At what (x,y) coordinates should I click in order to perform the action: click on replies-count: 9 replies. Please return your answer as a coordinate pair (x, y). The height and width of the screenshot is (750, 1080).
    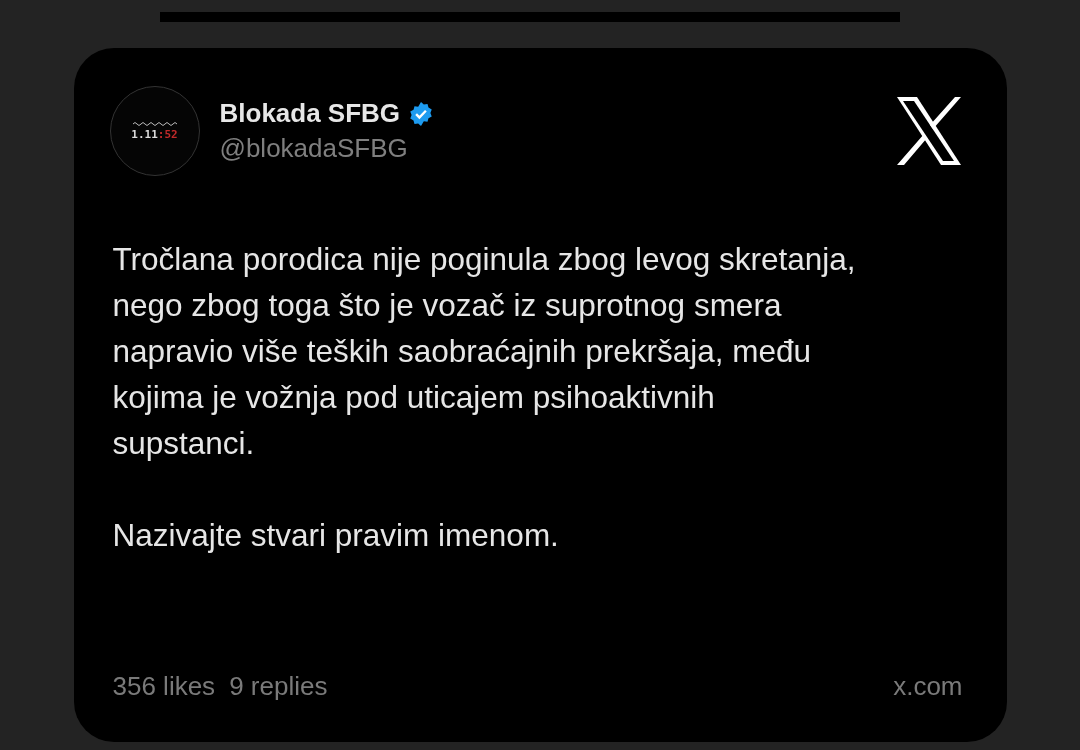
    Looking at the image, I should click on (278, 686).